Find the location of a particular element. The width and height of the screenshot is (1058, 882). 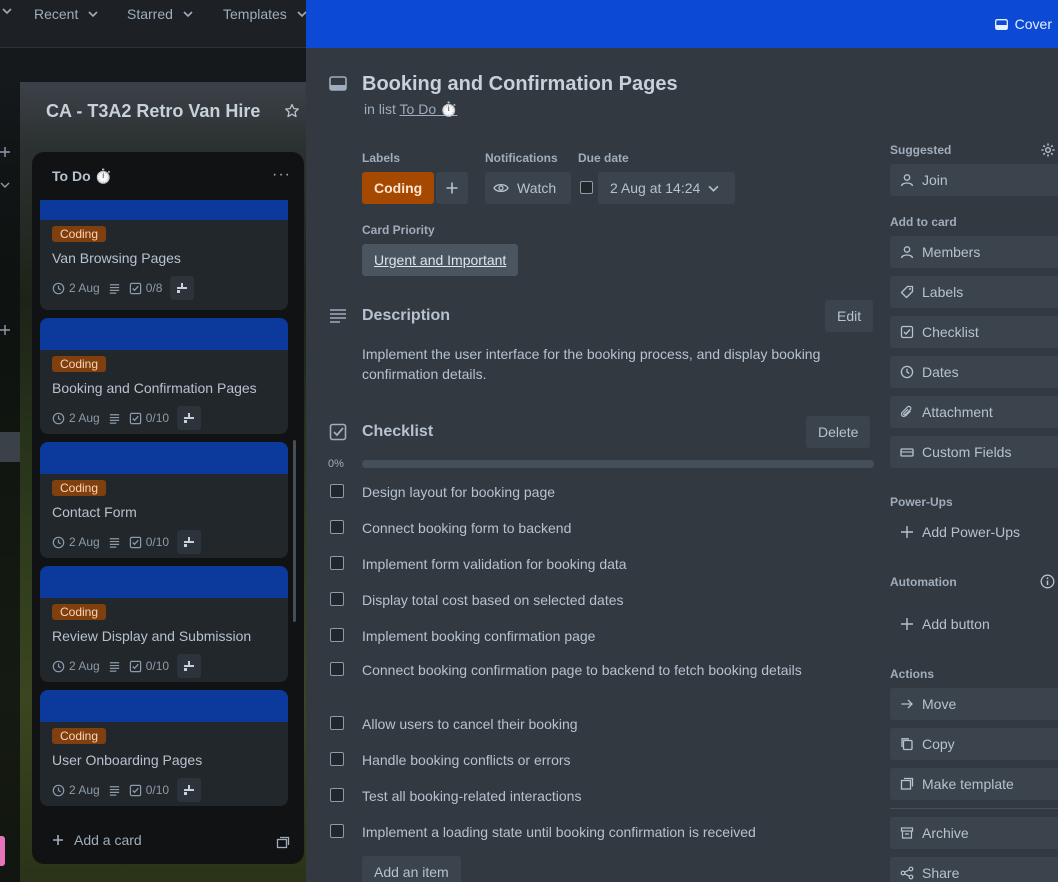

cover-icon is located at coordinates (1001, 24).